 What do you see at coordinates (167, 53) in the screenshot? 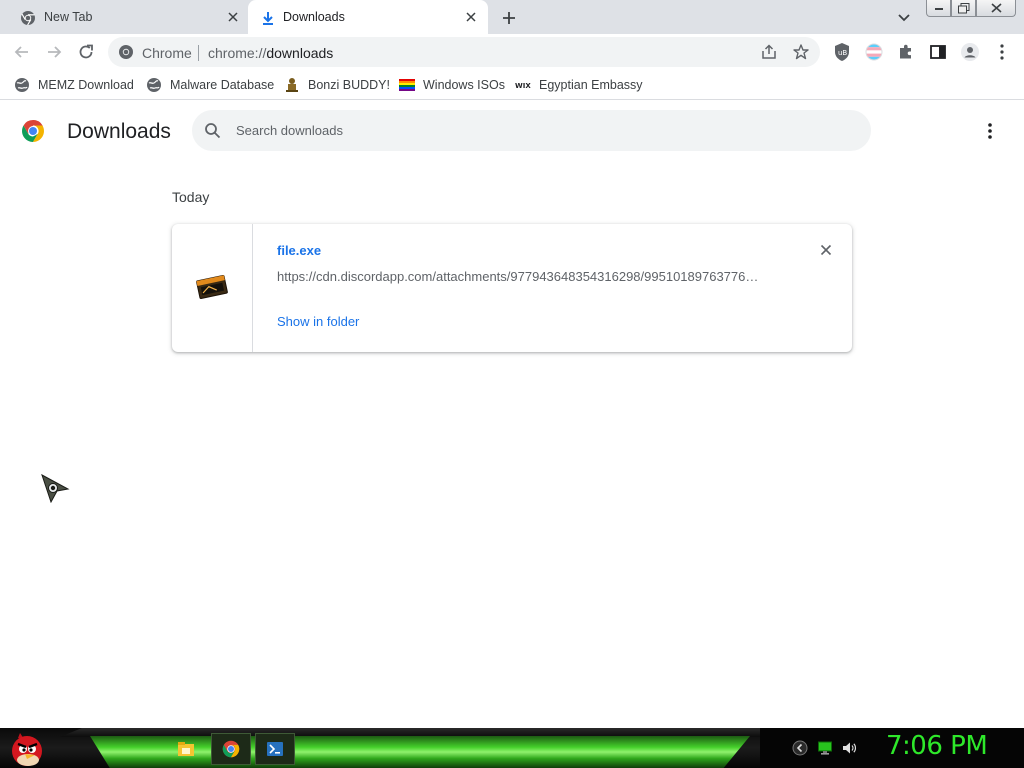
I see `site-chip: Chrome` at bounding box center [167, 53].